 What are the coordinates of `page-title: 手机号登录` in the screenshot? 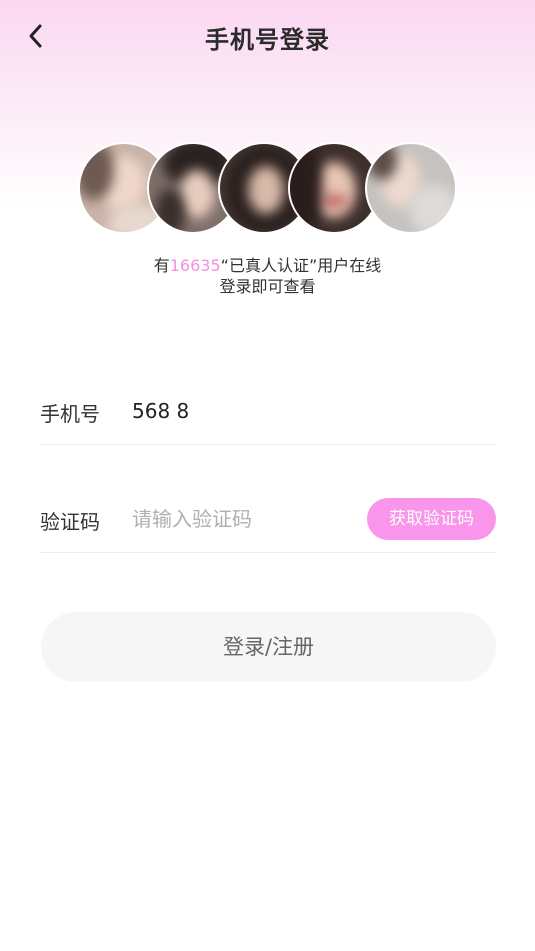 It's located at (267, 40).